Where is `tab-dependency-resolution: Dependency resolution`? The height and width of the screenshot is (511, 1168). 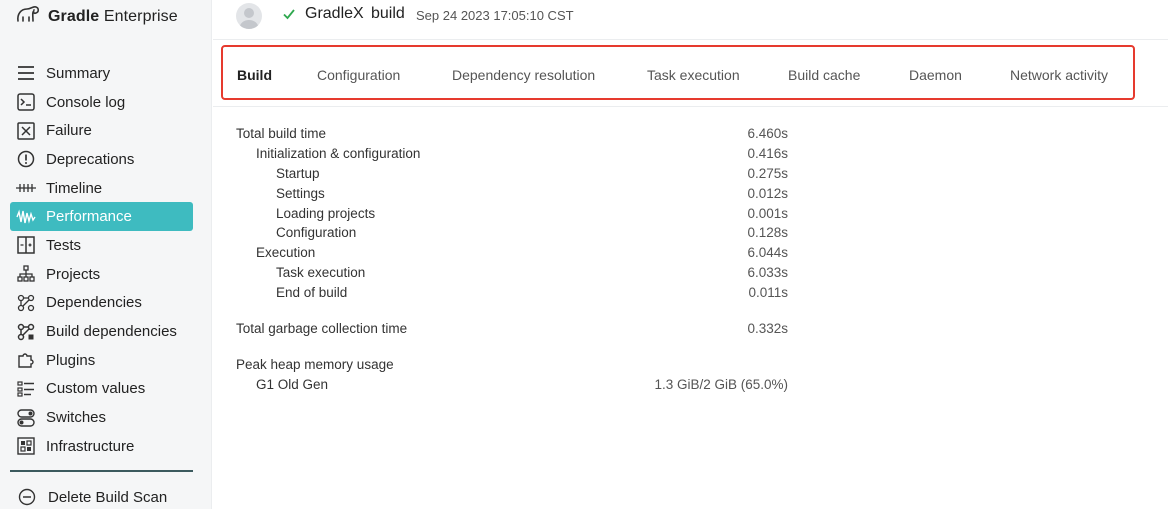
tab-dependency-resolution: Dependency resolution is located at coordinates (523, 75).